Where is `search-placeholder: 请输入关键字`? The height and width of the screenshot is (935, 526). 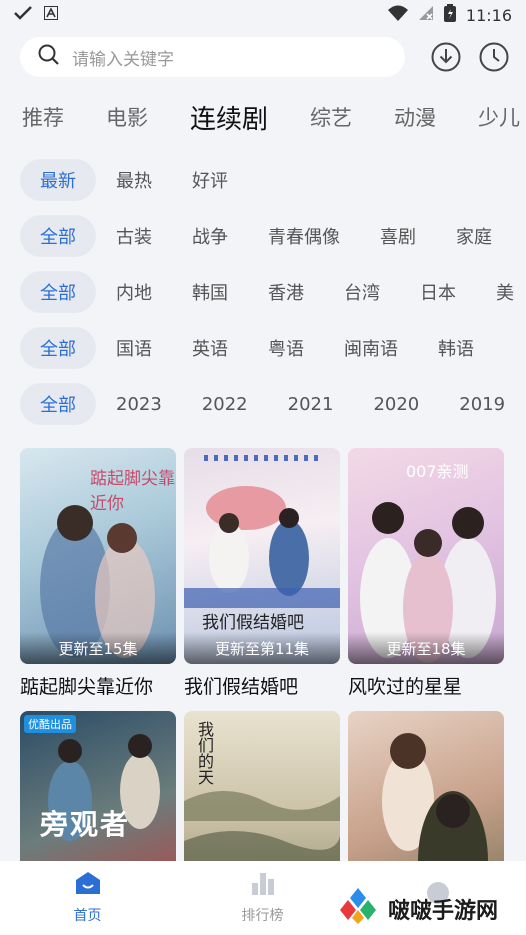
search-placeholder: 请输入关键字 is located at coordinates (123, 59).